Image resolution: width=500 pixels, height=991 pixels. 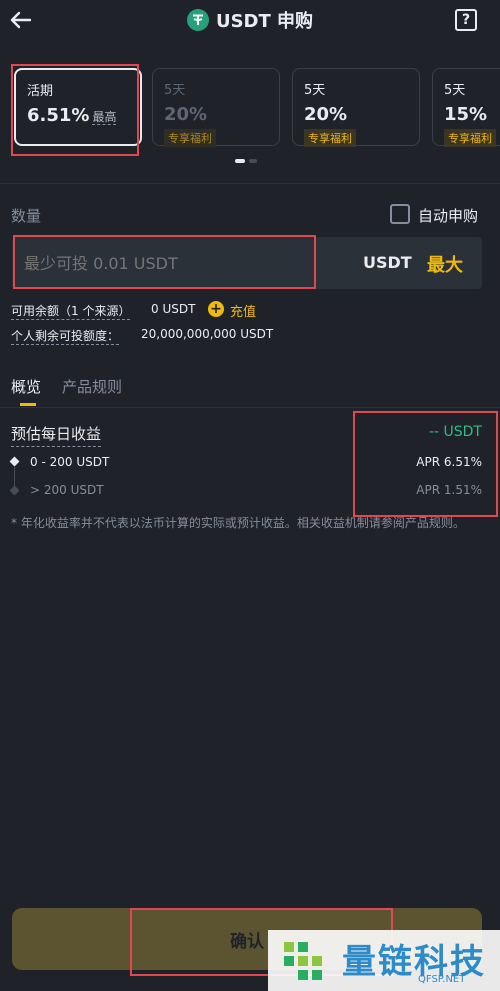 What do you see at coordinates (92, 386) in the screenshot?
I see `tab-product-rules: 产品规则` at bounding box center [92, 386].